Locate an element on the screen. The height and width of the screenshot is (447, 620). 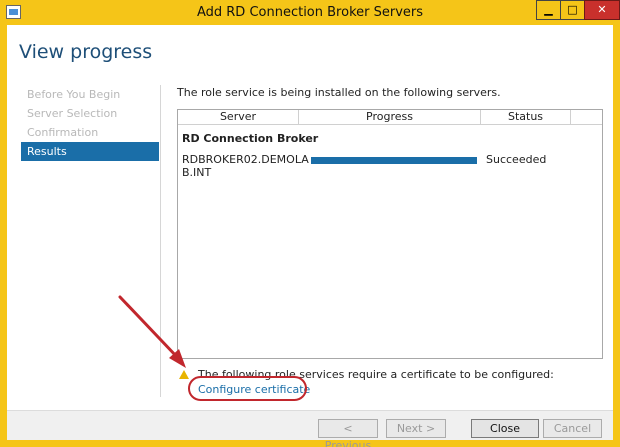
nav-item-before-you-begin: Before You Begin is located at coordinates (90, 94).